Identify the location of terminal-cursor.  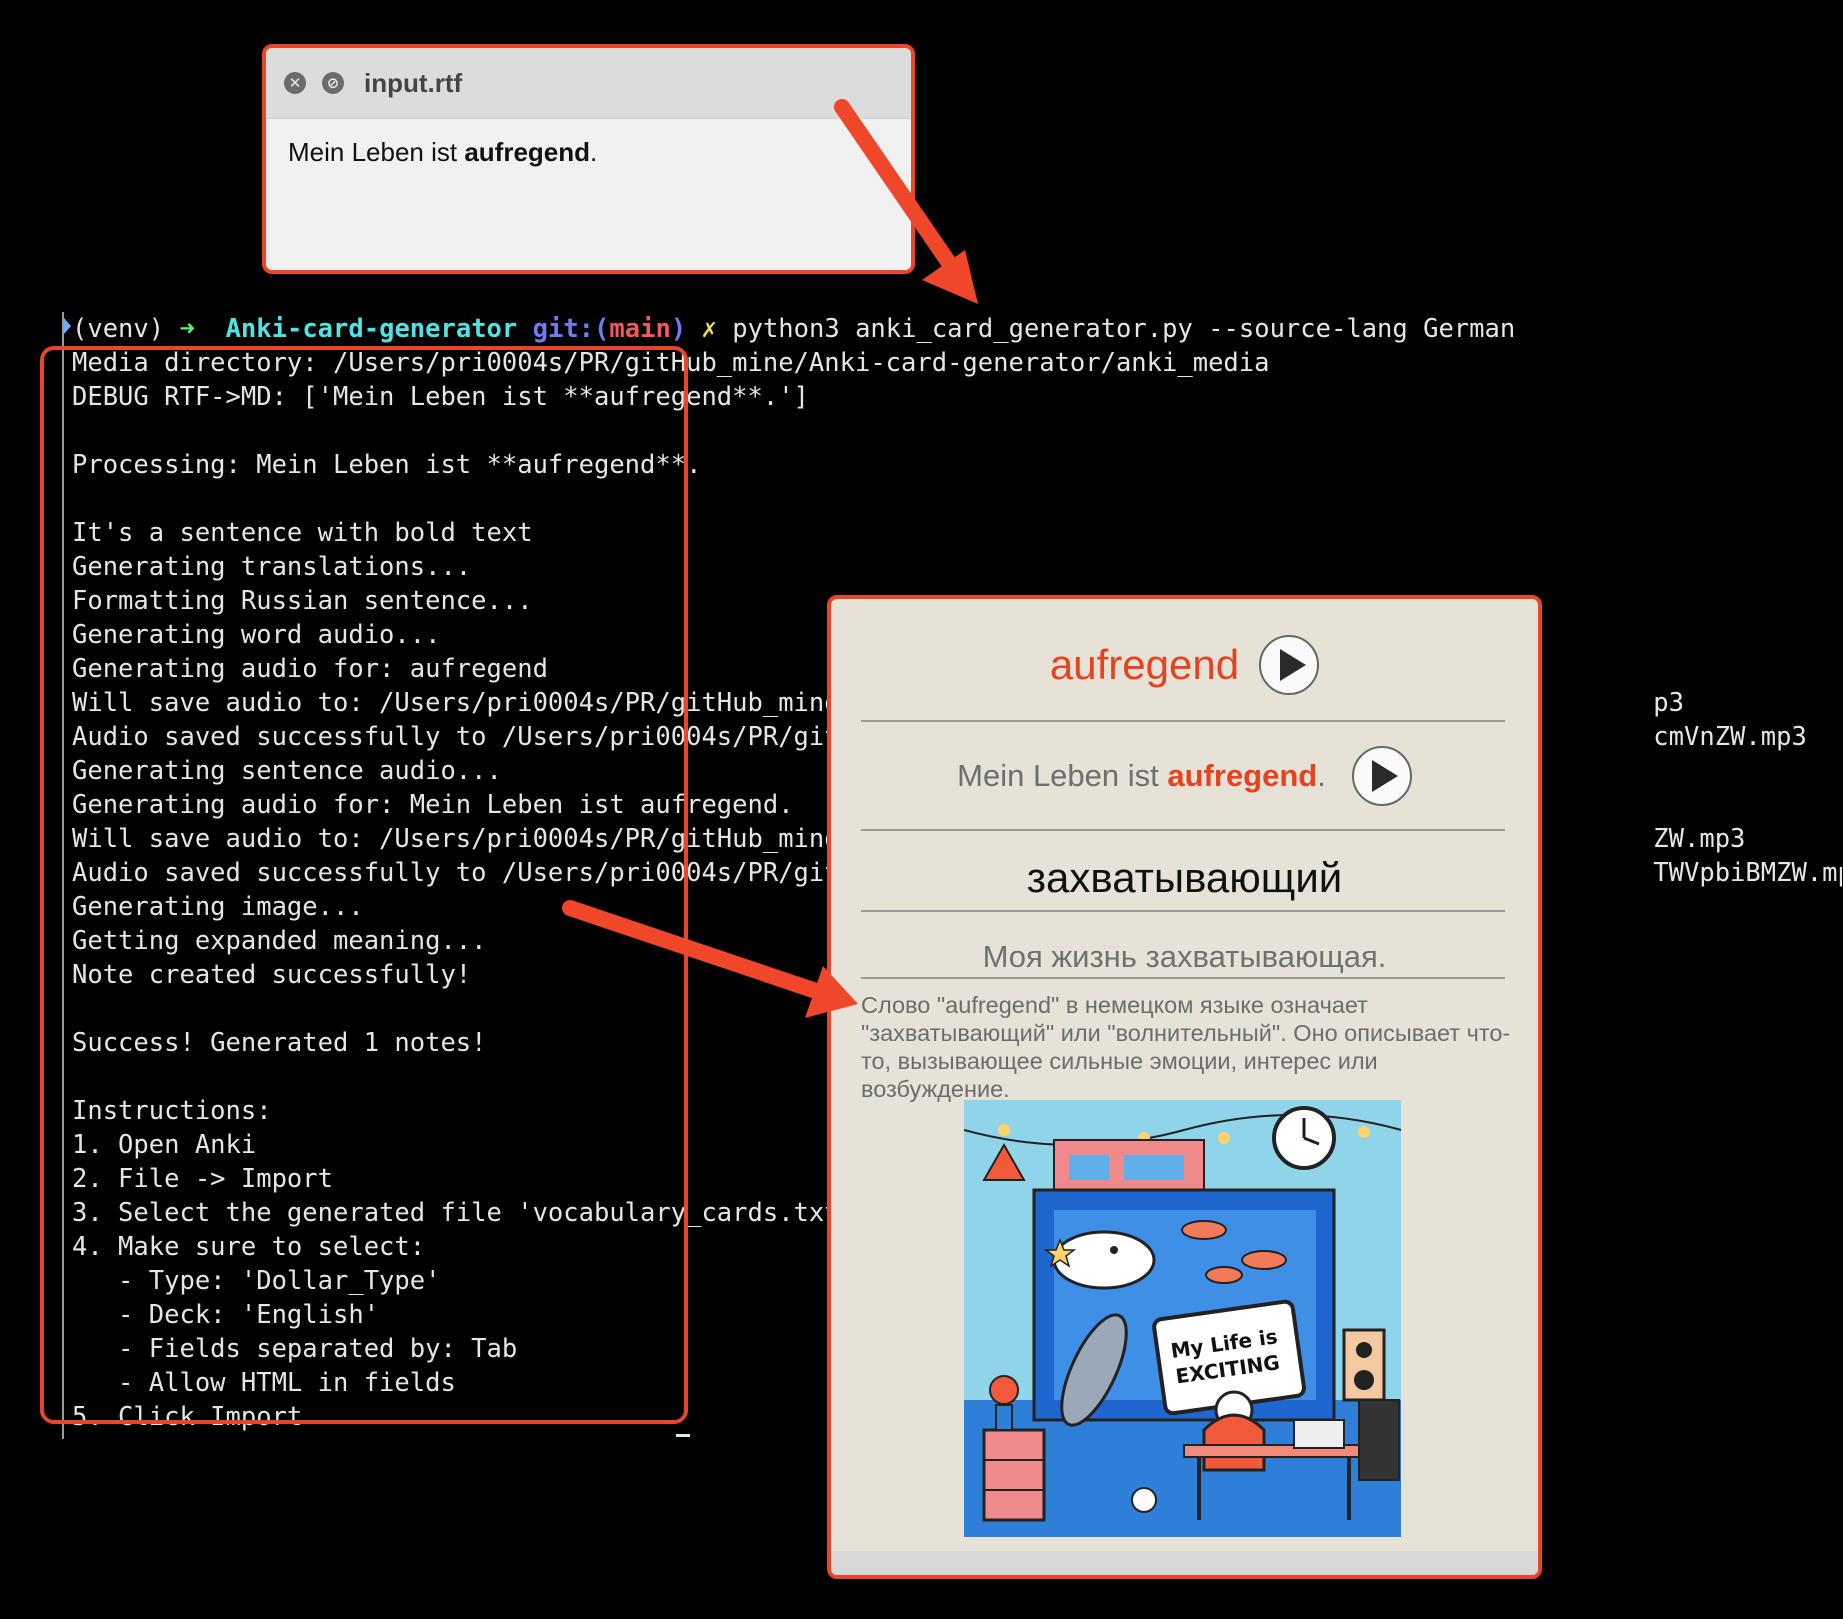
(683, 1435).